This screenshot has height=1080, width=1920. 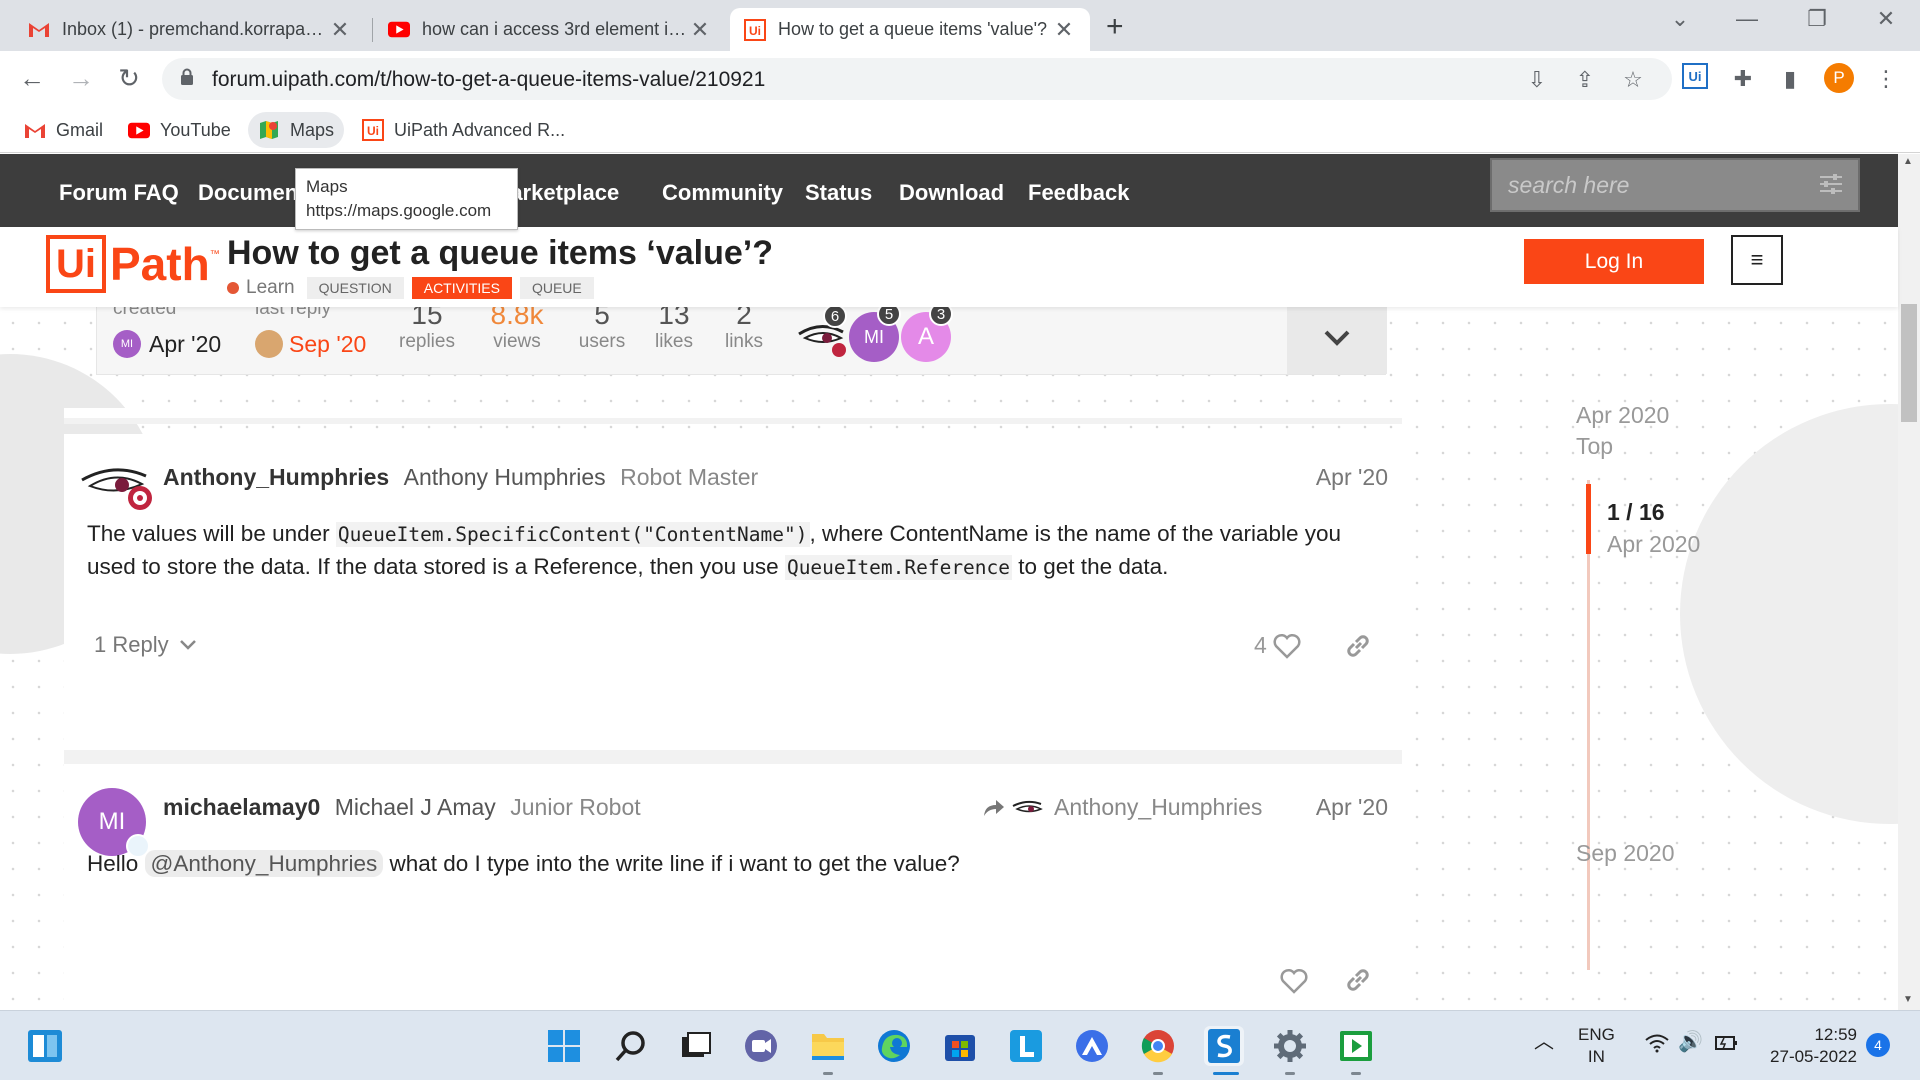 What do you see at coordinates (264, 863) in the screenshot?
I see `user-mention: @Anthony_Humphries` at bounding box center [264, 863].